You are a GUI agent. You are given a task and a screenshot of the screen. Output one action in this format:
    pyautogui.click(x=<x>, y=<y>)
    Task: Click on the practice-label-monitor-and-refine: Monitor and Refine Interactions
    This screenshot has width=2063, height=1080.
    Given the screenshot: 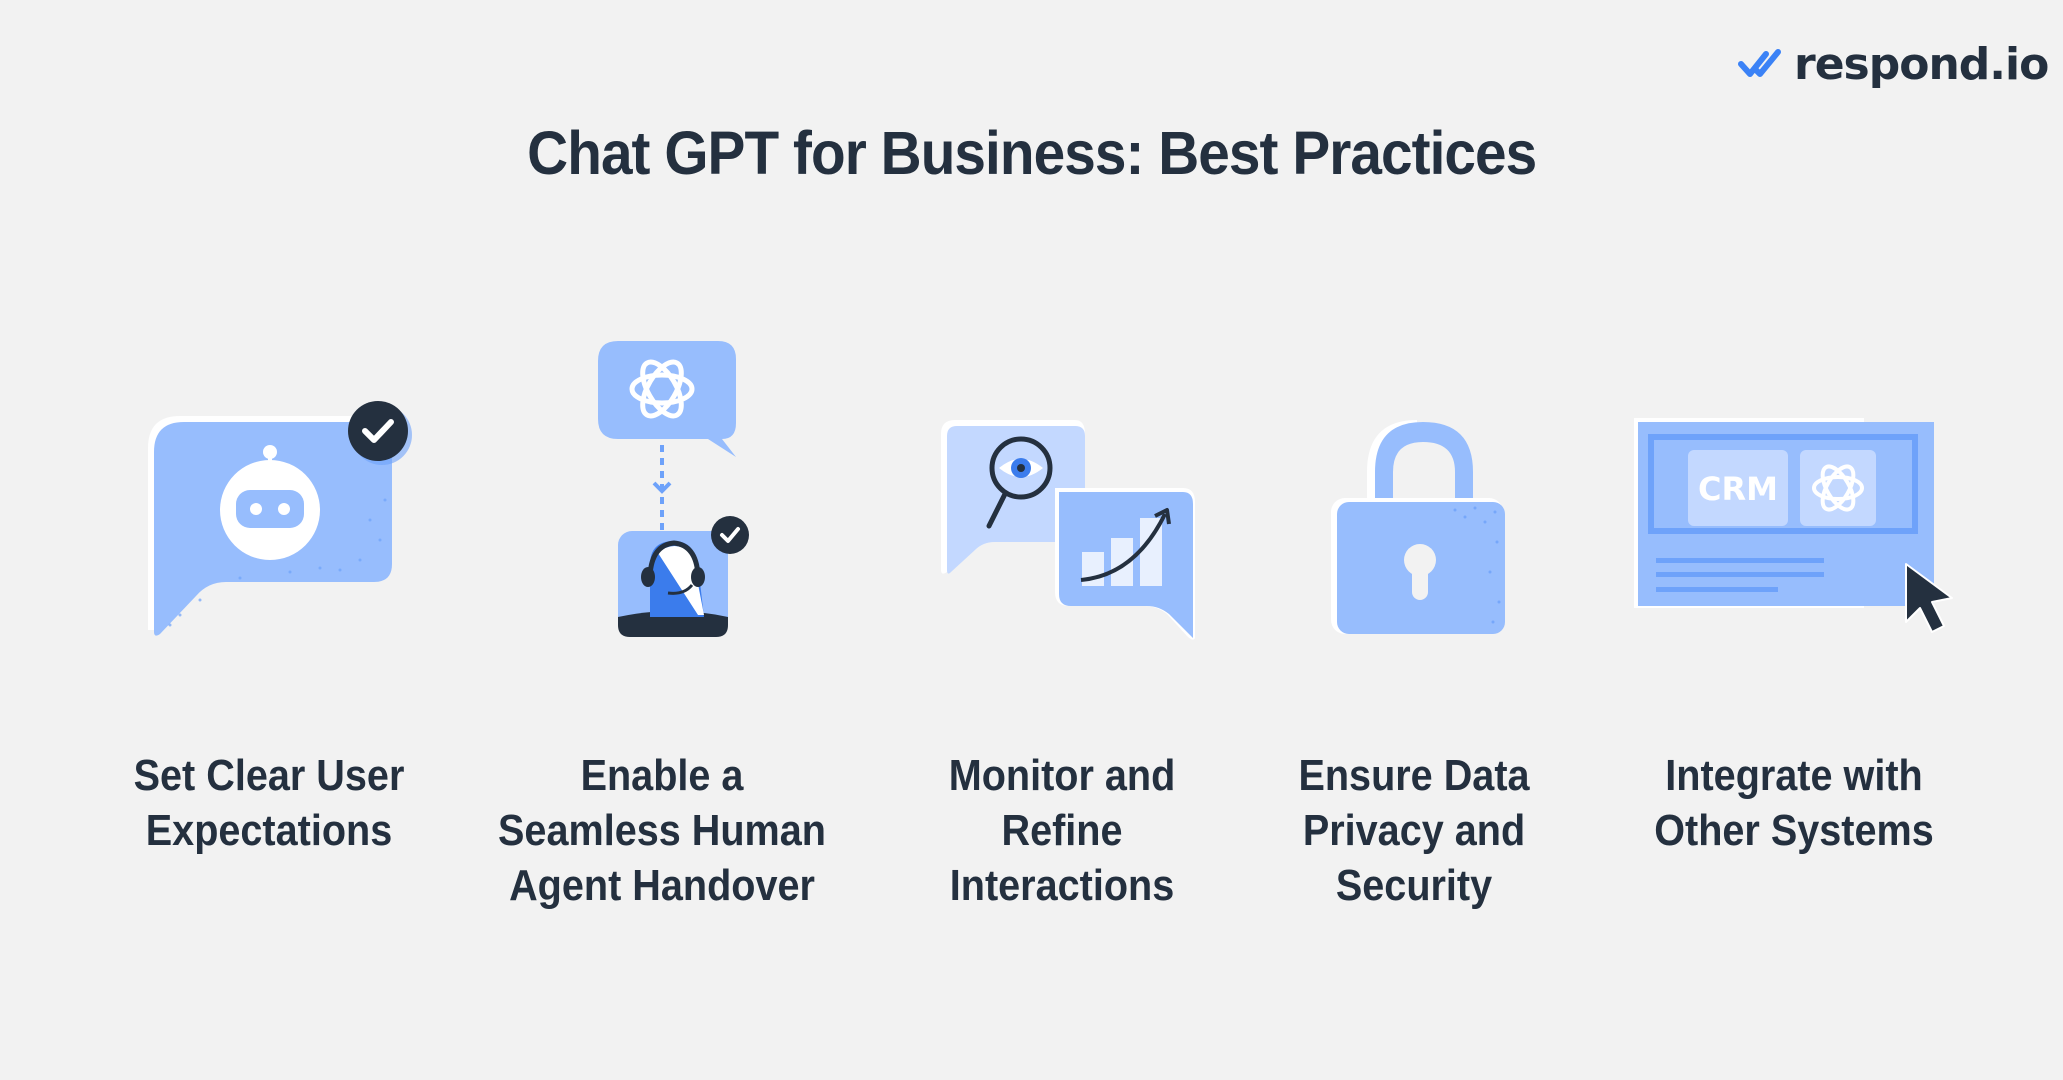 What is the action you would take?
    pyautogui.click(x=1062, y=830)
    